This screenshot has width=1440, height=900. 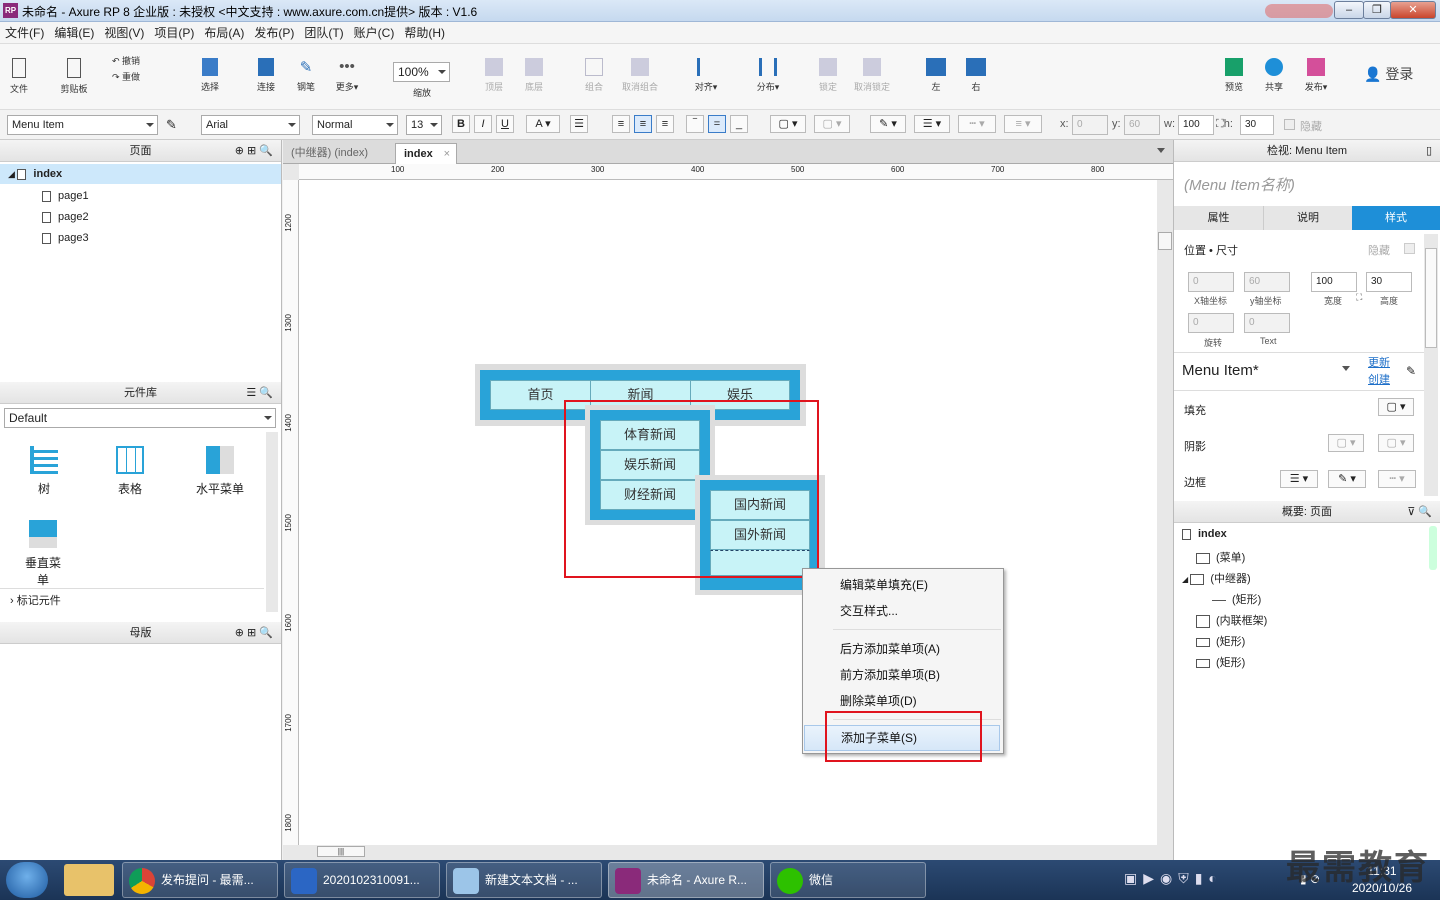 I want to click on markup-widgets: › 标记元件, so click(x=132, y=600).